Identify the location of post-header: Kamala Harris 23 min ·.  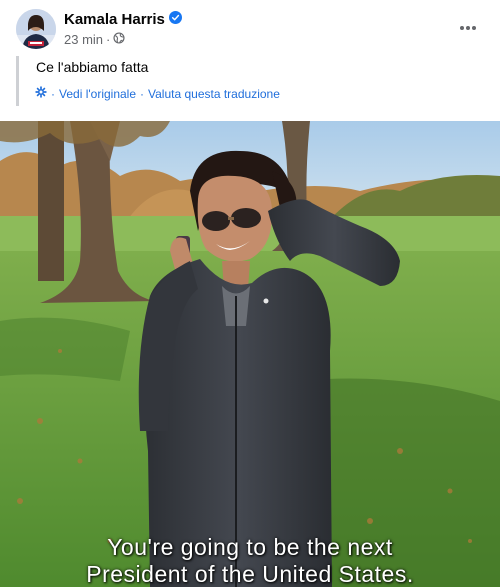
(250, 28).